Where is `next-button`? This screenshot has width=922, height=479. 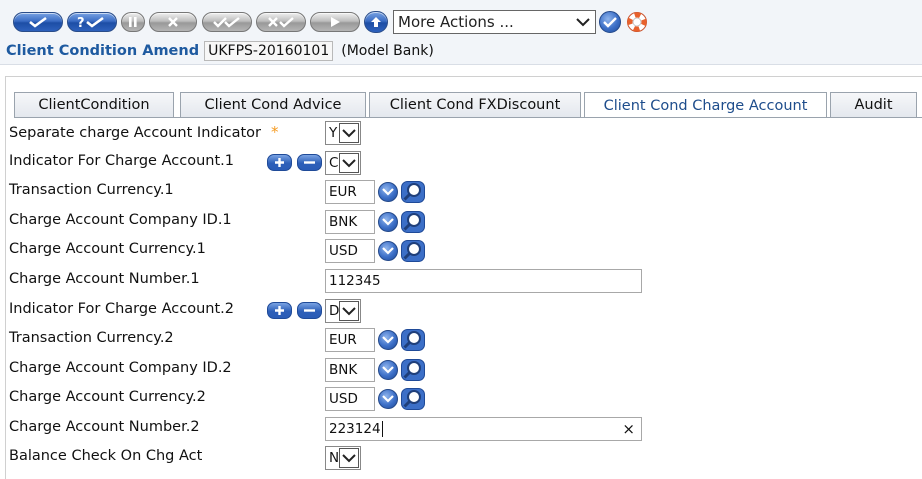 next-button is located at coordinates (335, 22).